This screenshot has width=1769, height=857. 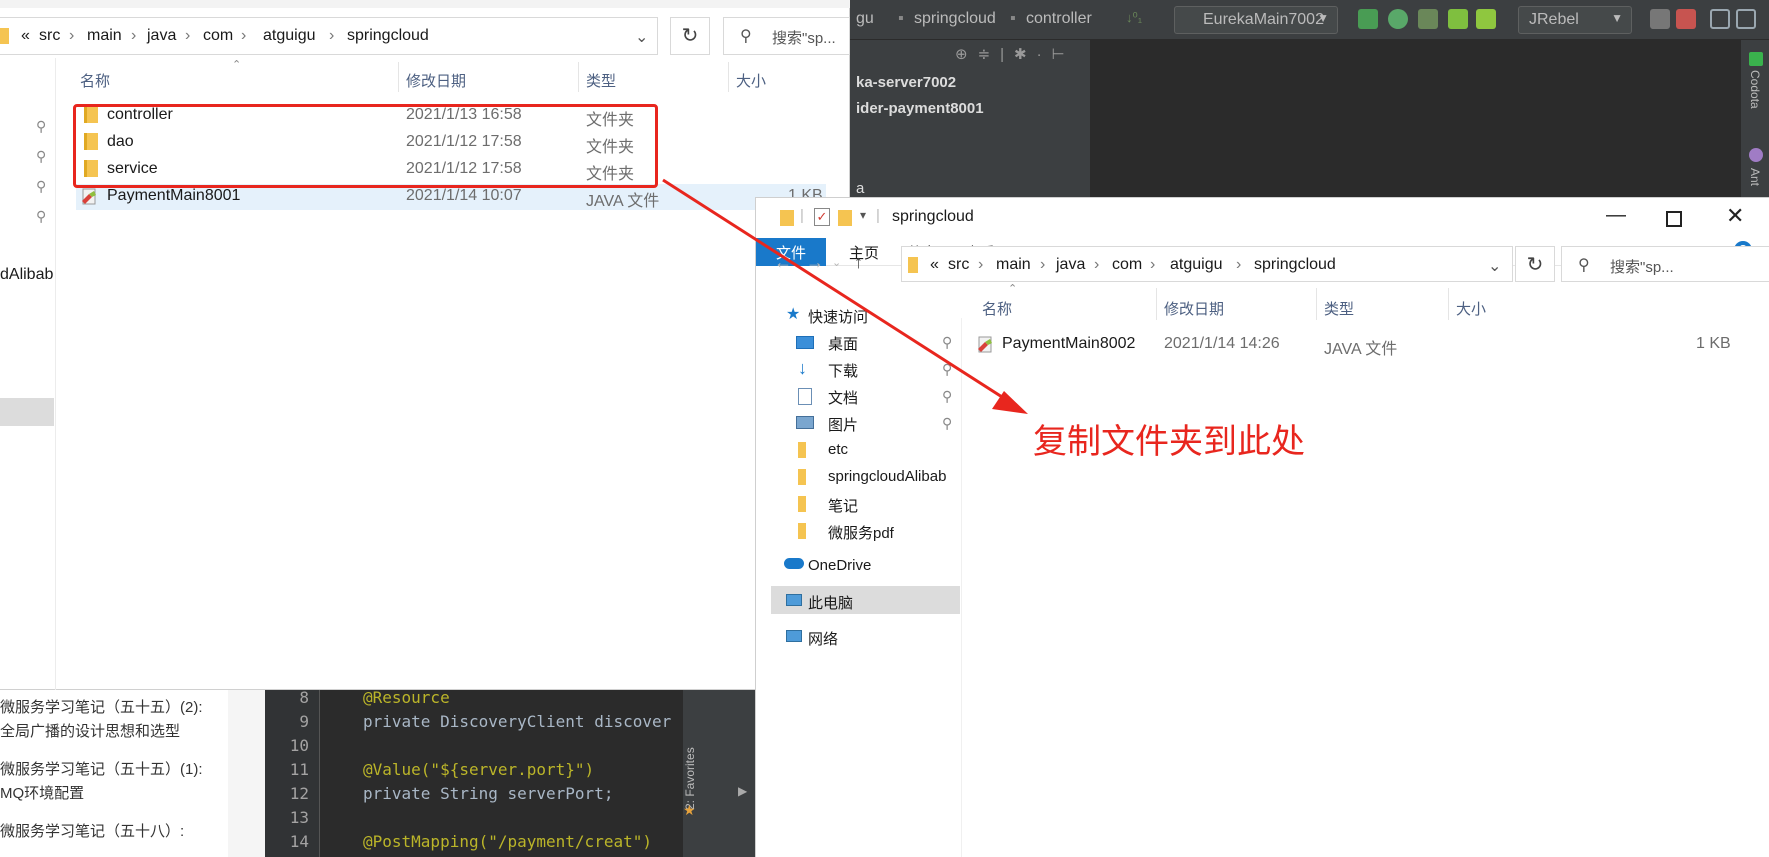 What do you see at coordinates (860, 188) in the screenshot?
I see `project-item: a` at bounding box center [860, 188].